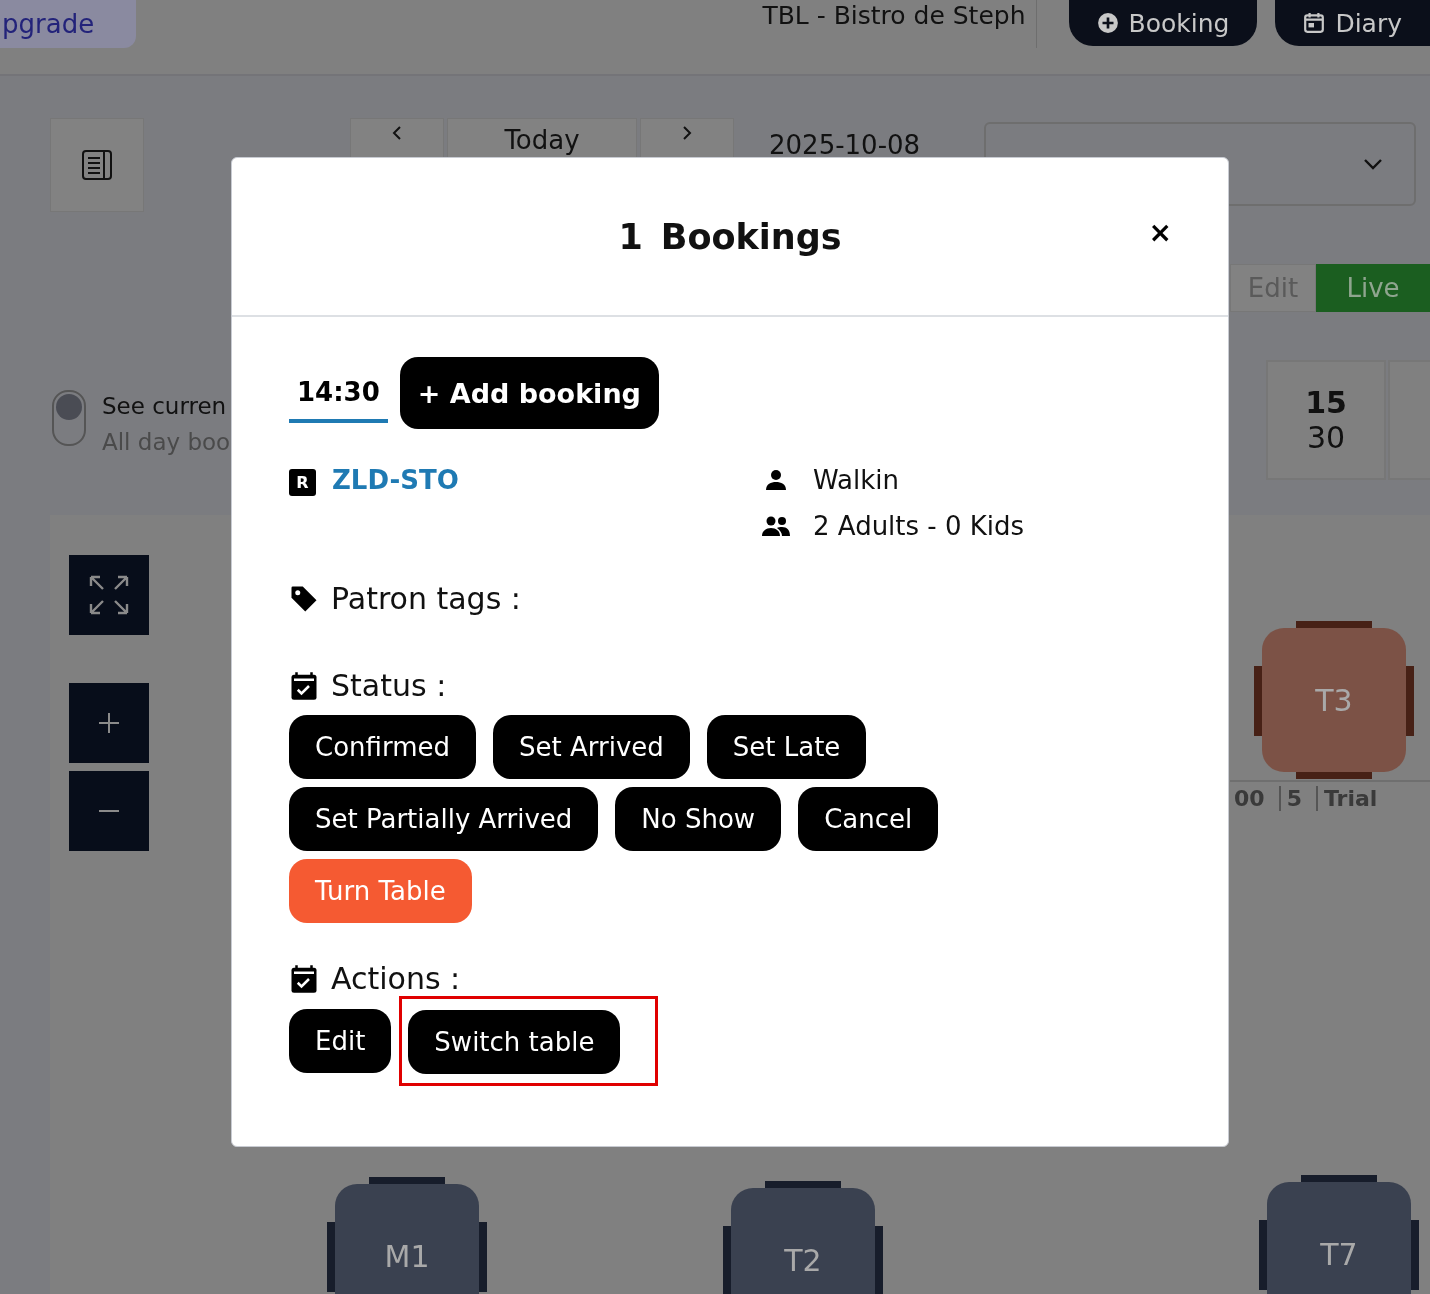 The image size is (1430, 1294). What do you see at coordinates (1107, 23) in the screenshot?
I see `plus-circle-icon` at bounding box center [1107, 23].